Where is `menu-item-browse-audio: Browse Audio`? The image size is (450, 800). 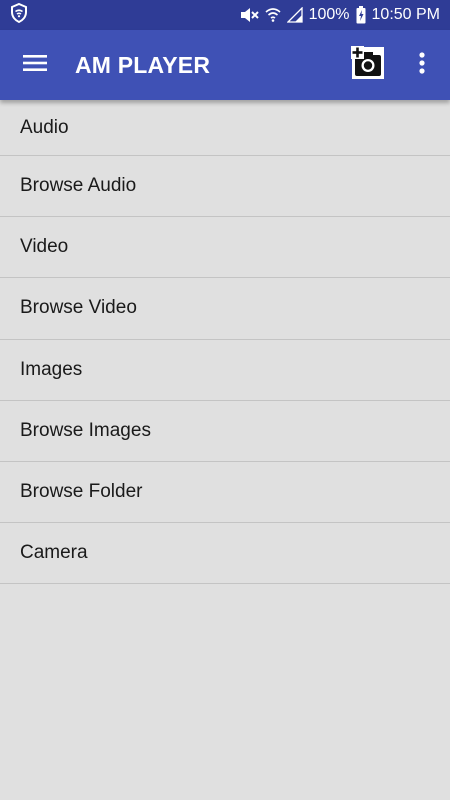
menu-item-browse-audio: Browse Audio is located at coordinates (225, 187).